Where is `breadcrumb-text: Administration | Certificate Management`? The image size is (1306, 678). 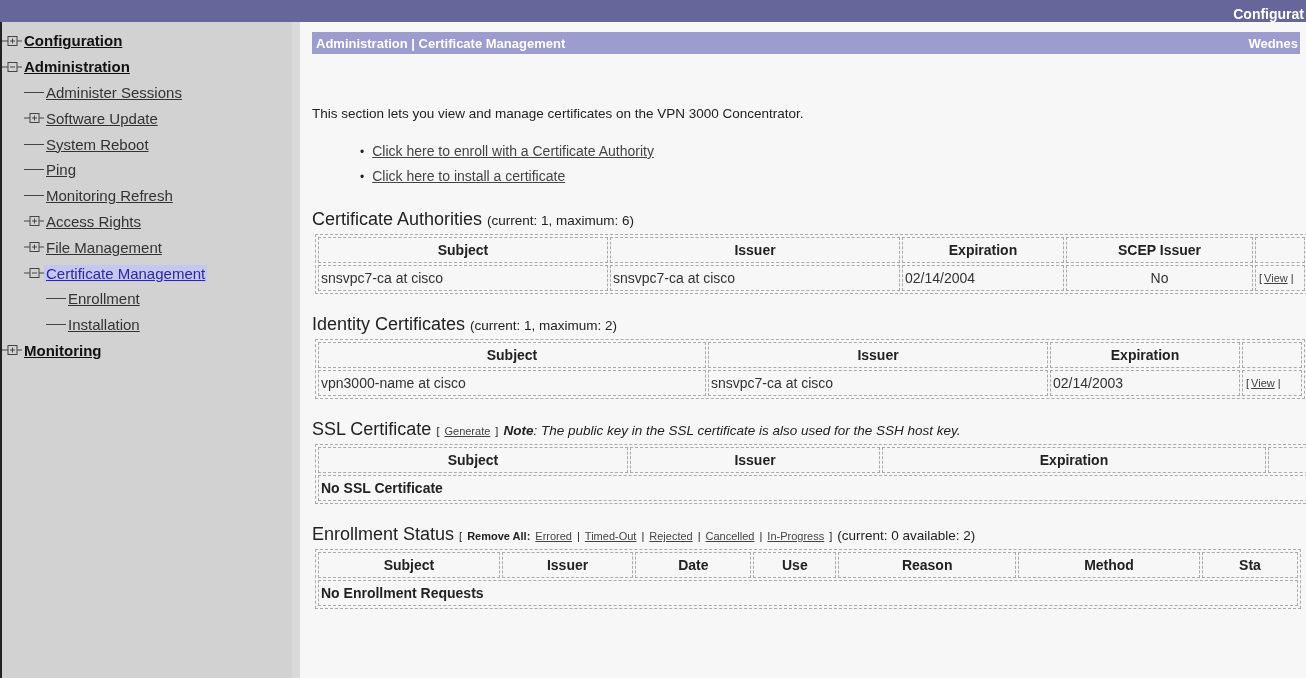 breadcrumb-text: Administration | Certificate Management is located at coordinates (441, 43).